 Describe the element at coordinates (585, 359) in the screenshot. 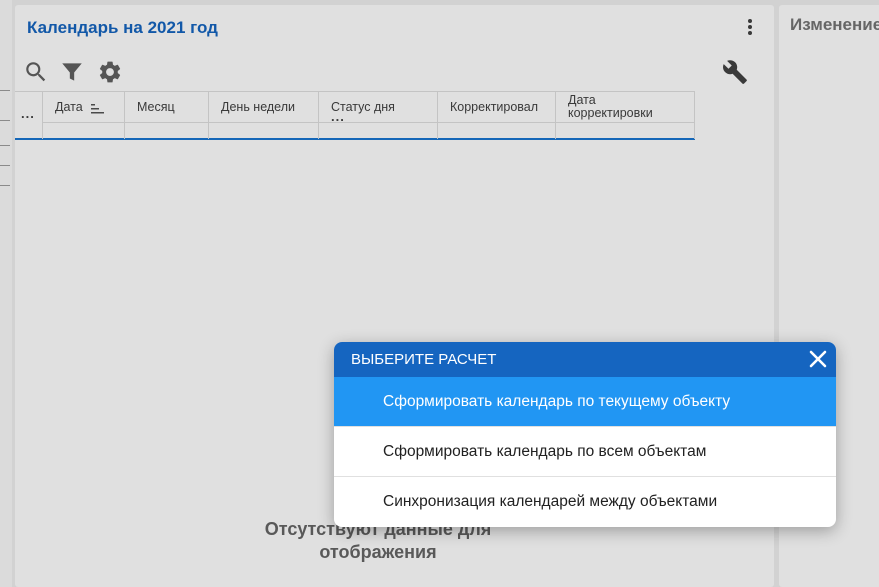

I see `dialog-header: ВЫБЕРИТЕ РАСЧЕТ` at that location.